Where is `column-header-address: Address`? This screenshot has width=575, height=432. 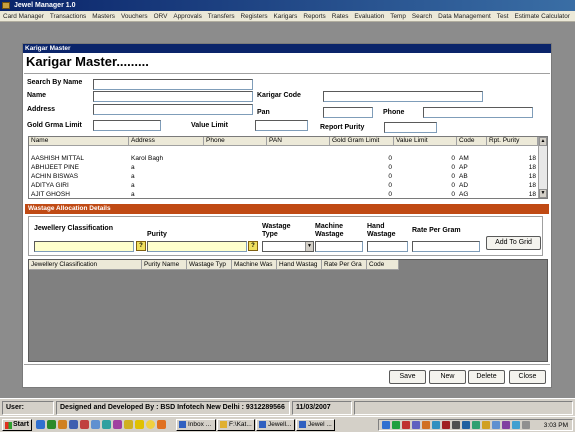 column-header-address: Address is located at coordinates (166, 141).